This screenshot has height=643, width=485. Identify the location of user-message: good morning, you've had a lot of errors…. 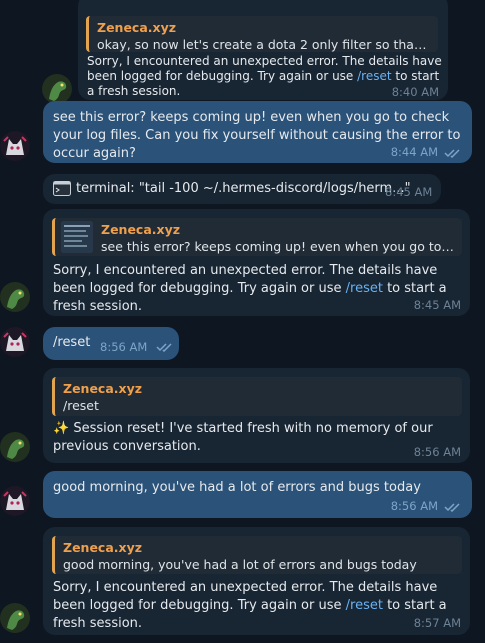
(257, 494).